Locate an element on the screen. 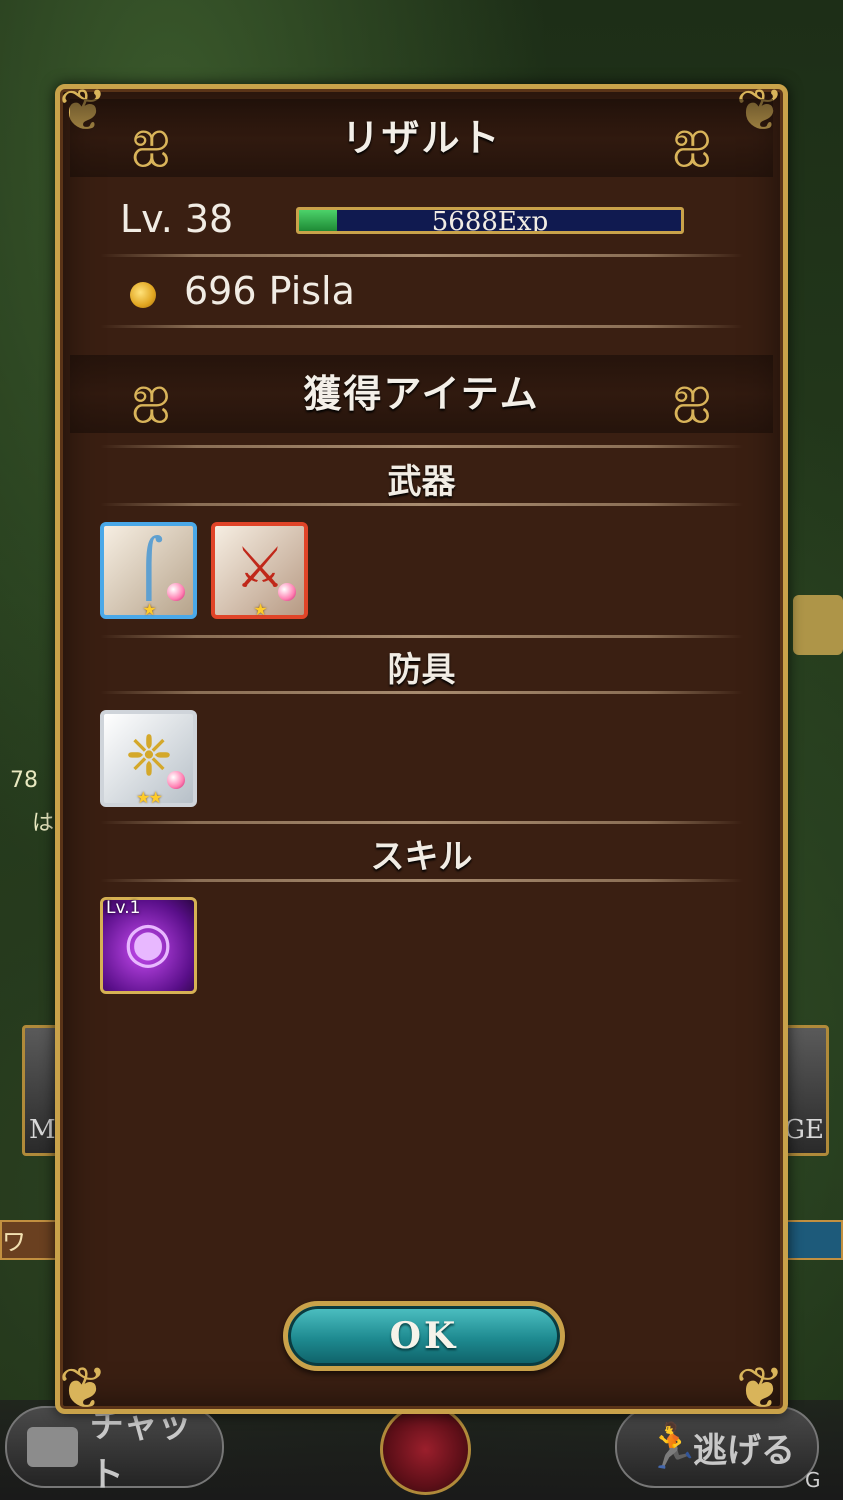  armor-item-crest: ❈ ★★ is located at coordinates (148, 758).